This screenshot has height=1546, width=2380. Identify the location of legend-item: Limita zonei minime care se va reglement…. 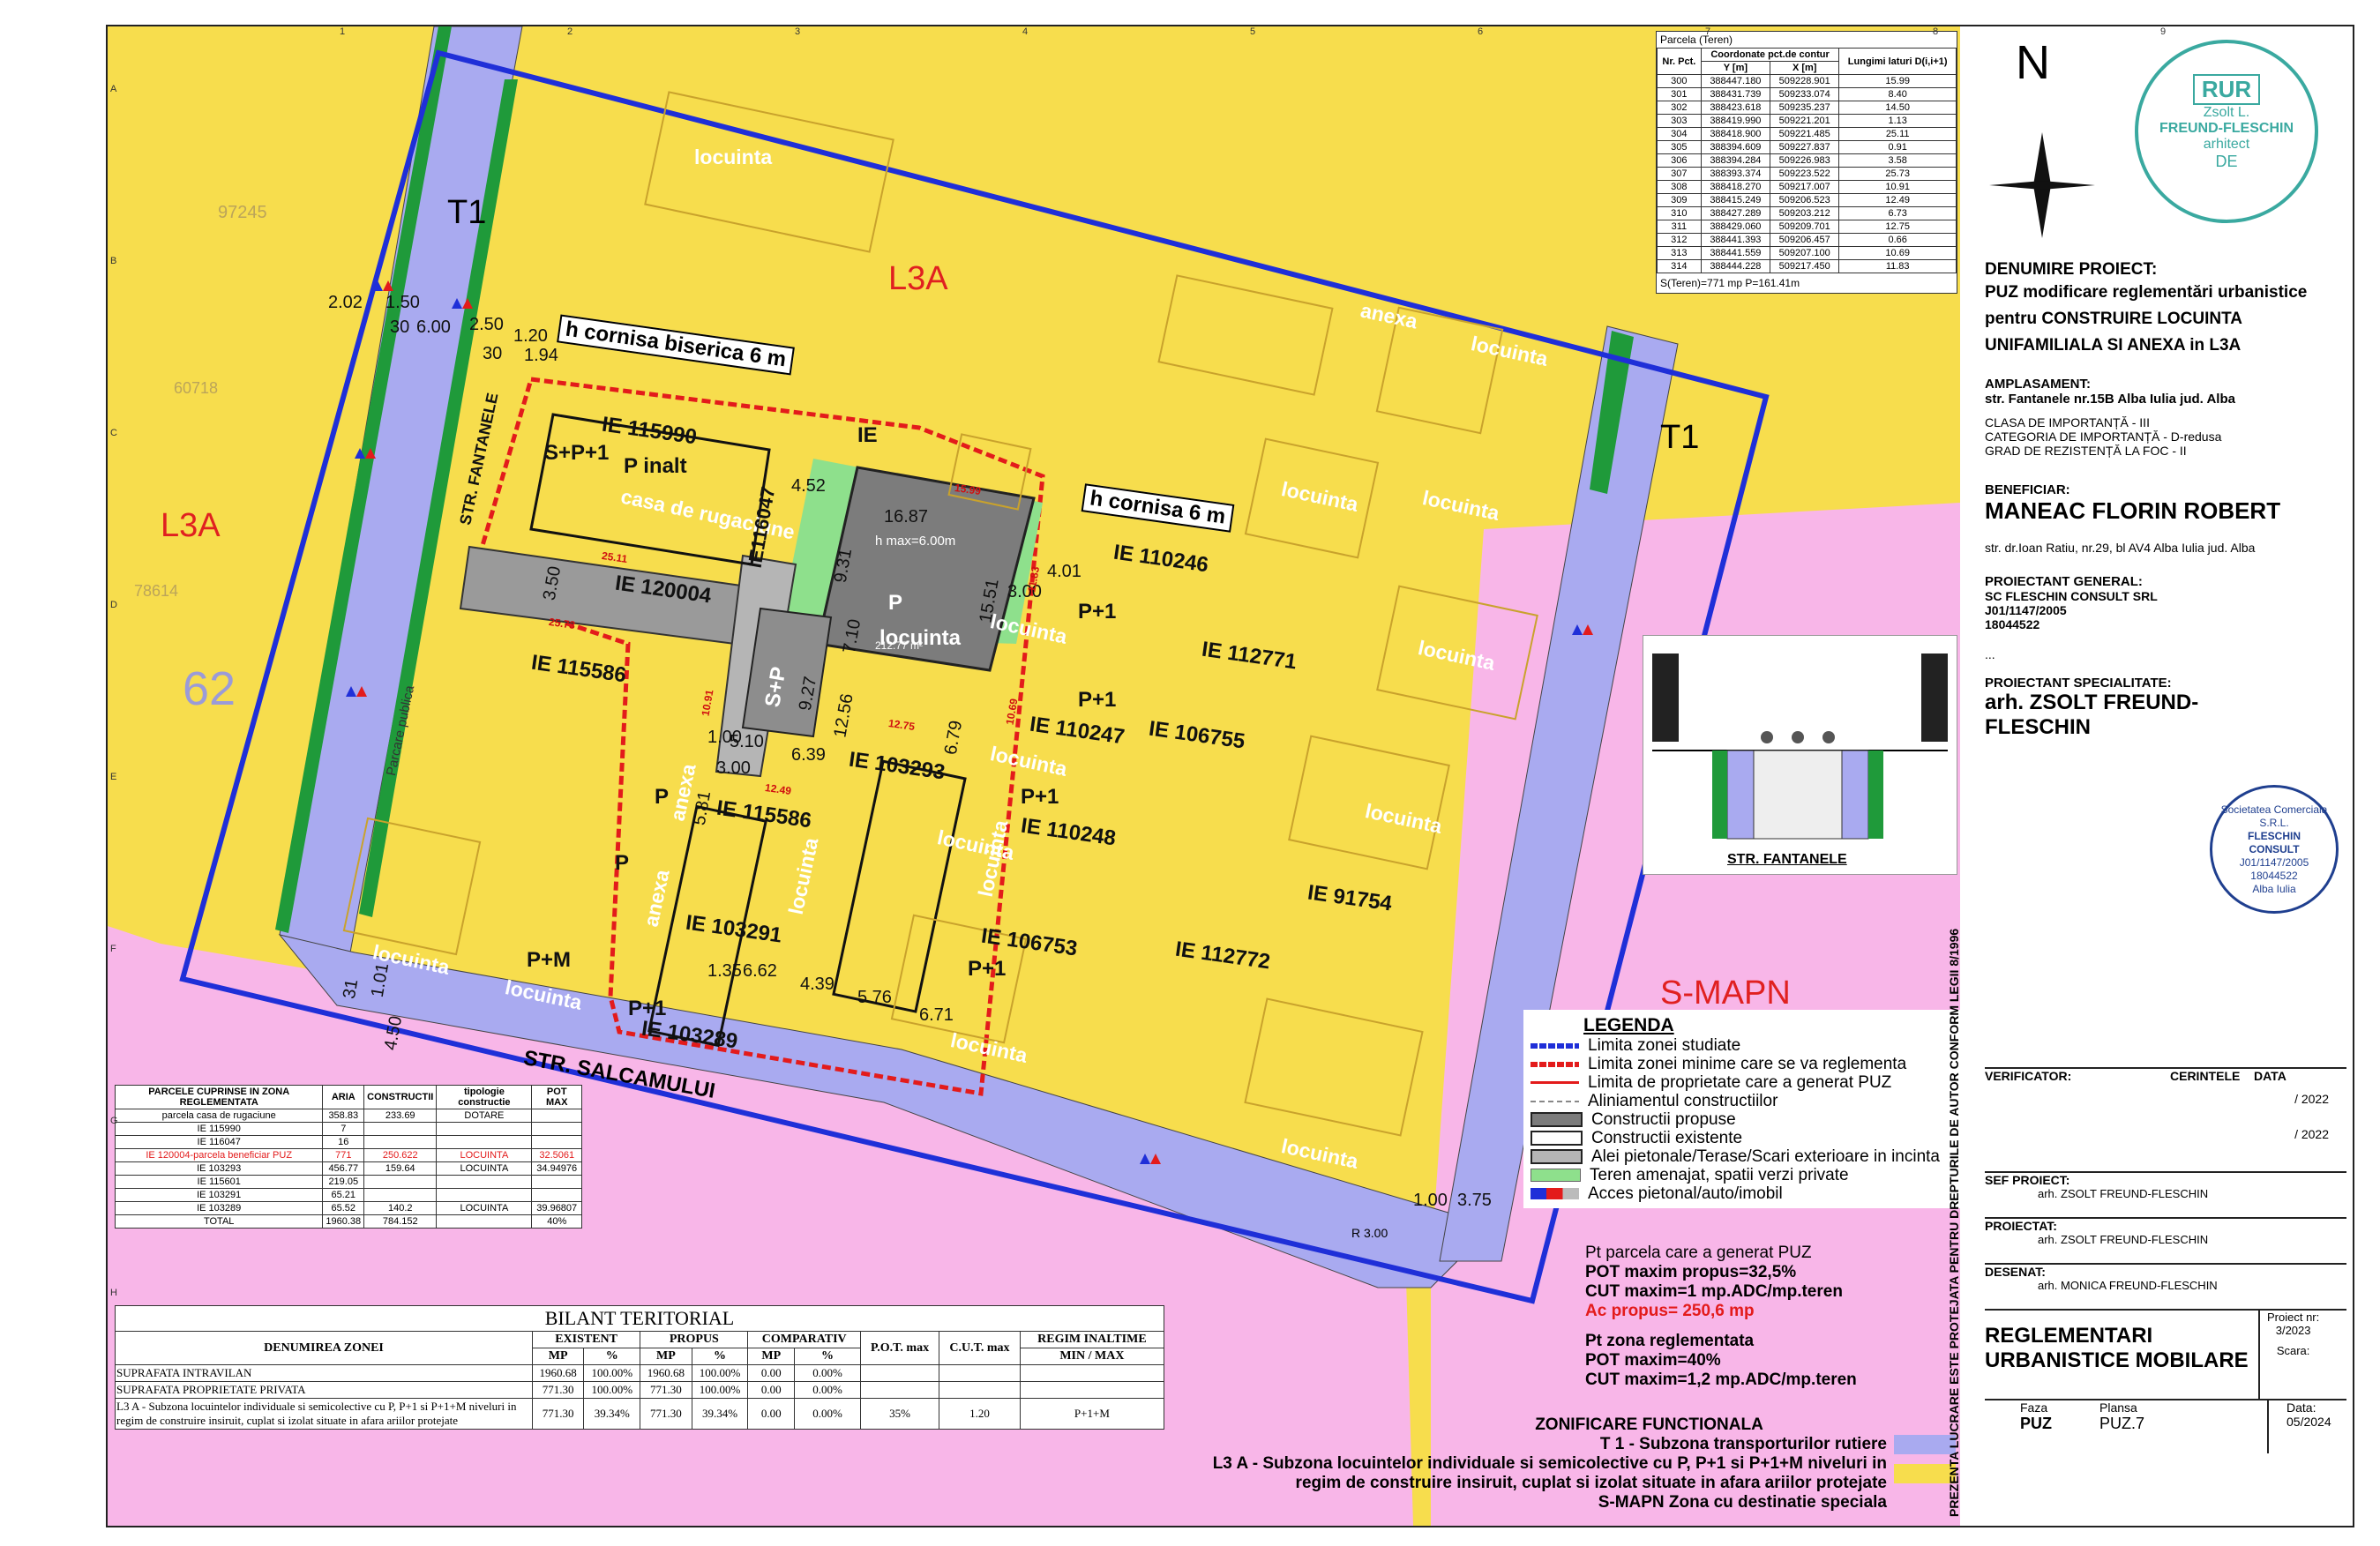
(1747, 1064).